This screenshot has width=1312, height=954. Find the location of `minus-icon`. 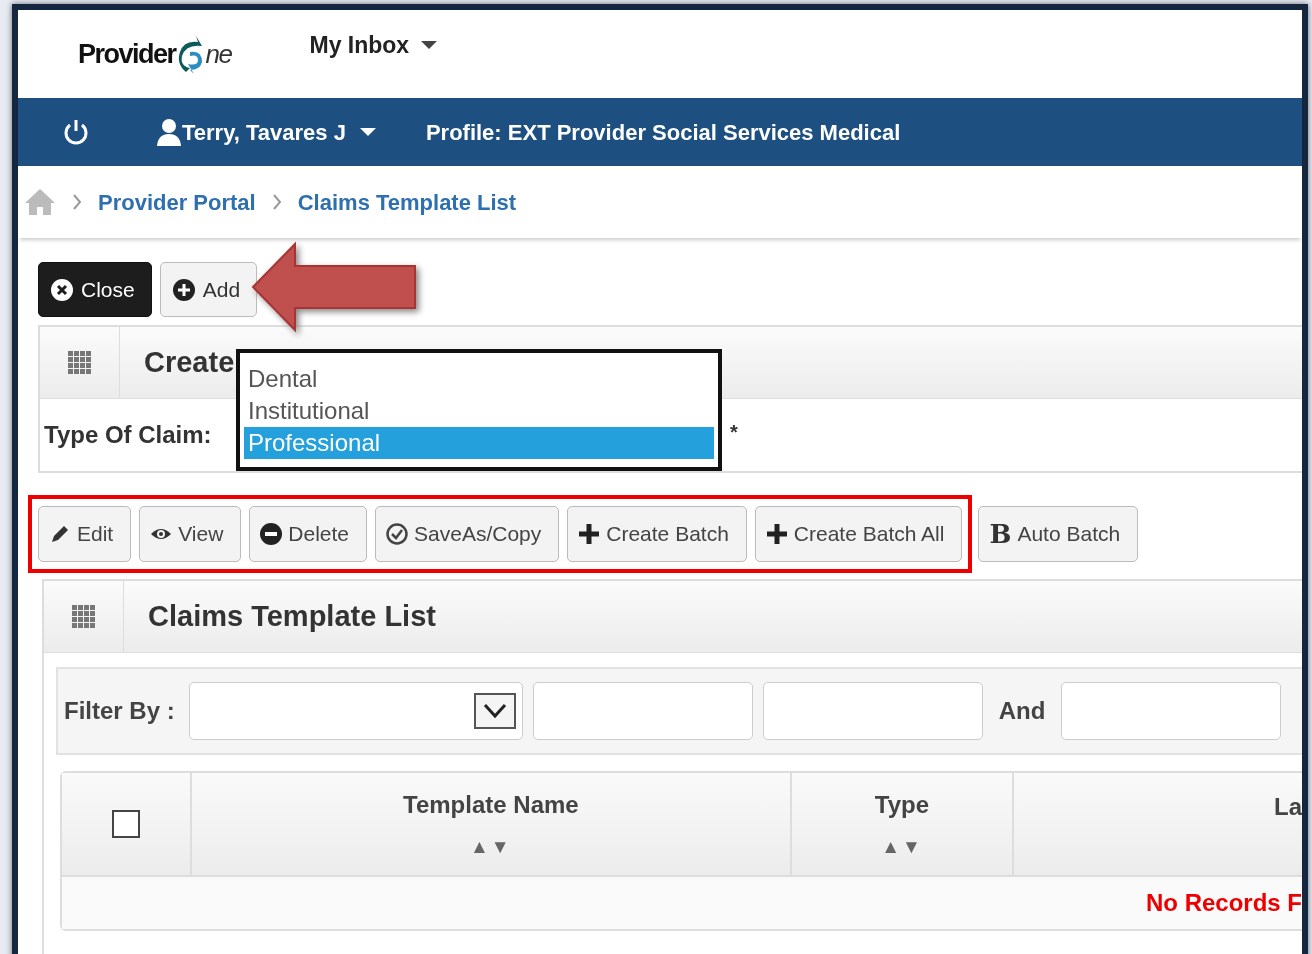

minus-icon is located at coordinates (271, 534).